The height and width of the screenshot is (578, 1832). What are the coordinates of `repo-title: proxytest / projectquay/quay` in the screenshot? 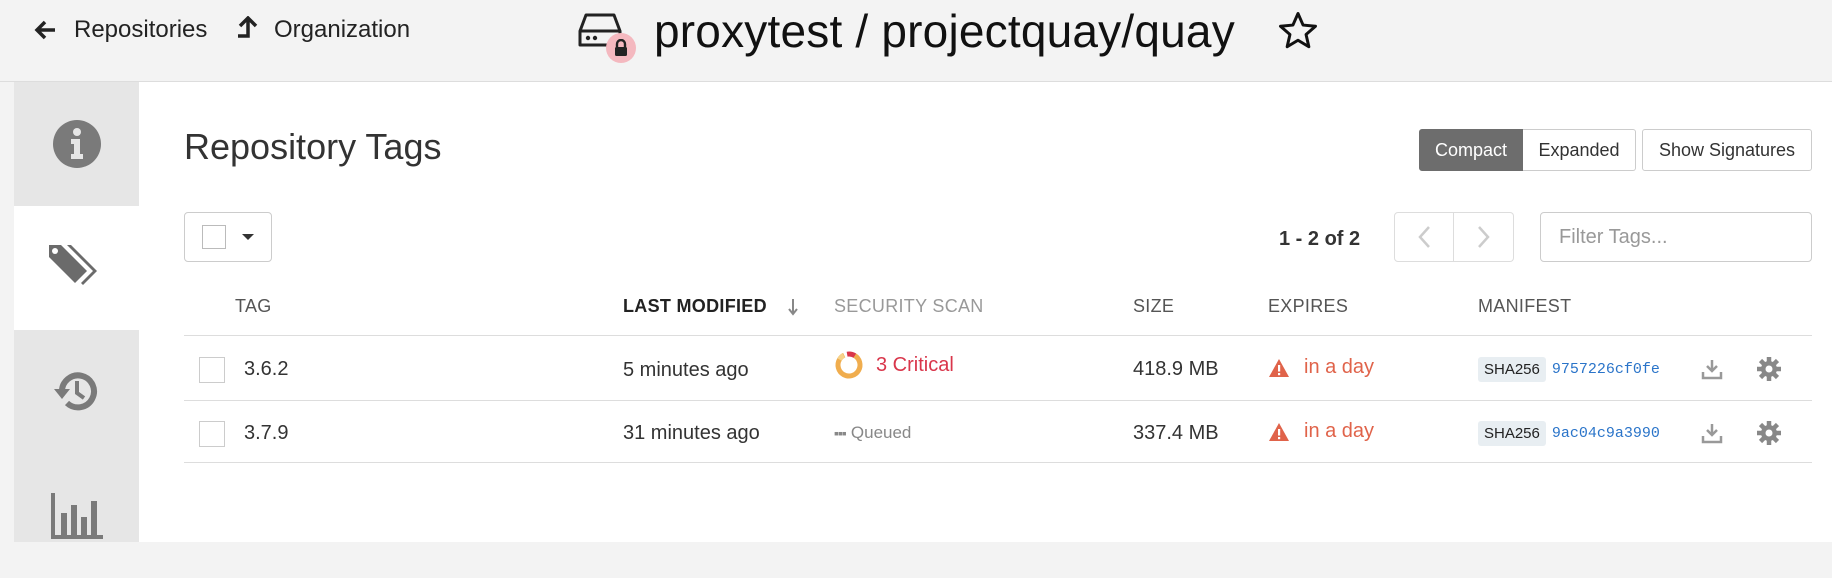 It's located at (948, 33).